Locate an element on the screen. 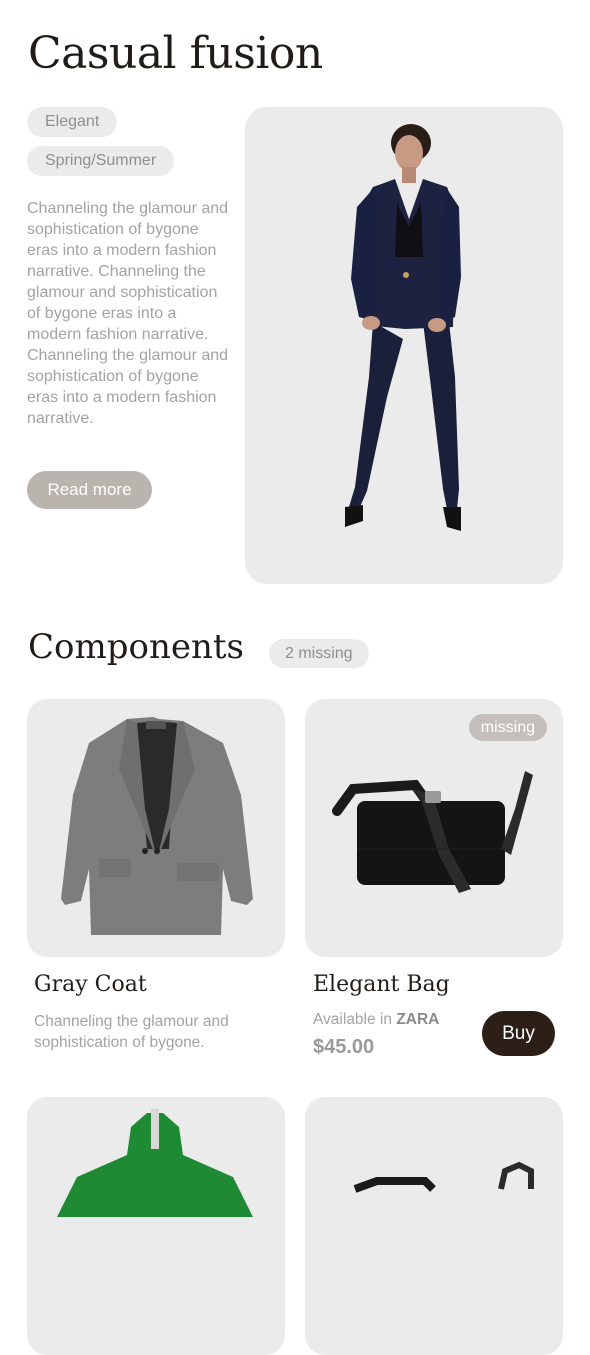 The height and width of the screenshot is (1355, 590). component-card-gray-coat is located at coordinates (156, 828).